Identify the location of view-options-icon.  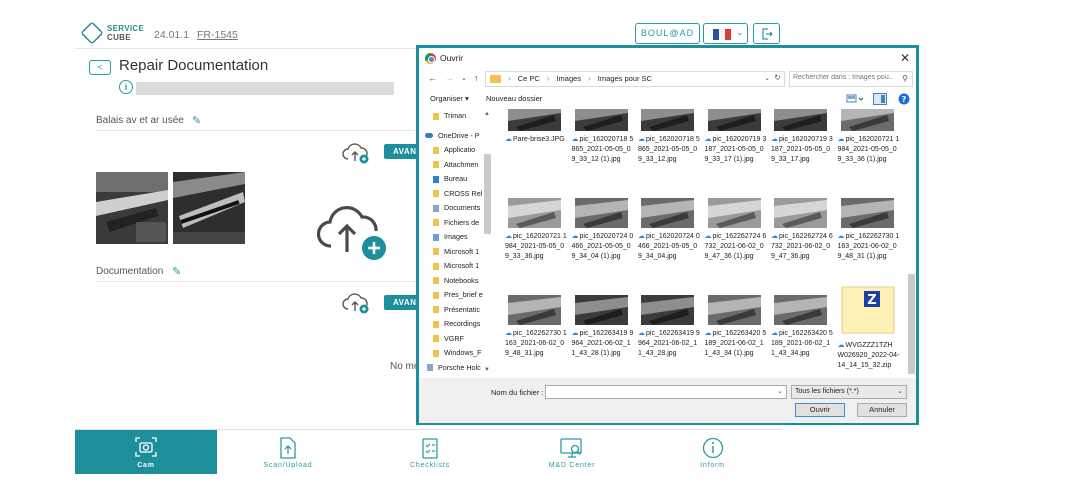
(855, 99).